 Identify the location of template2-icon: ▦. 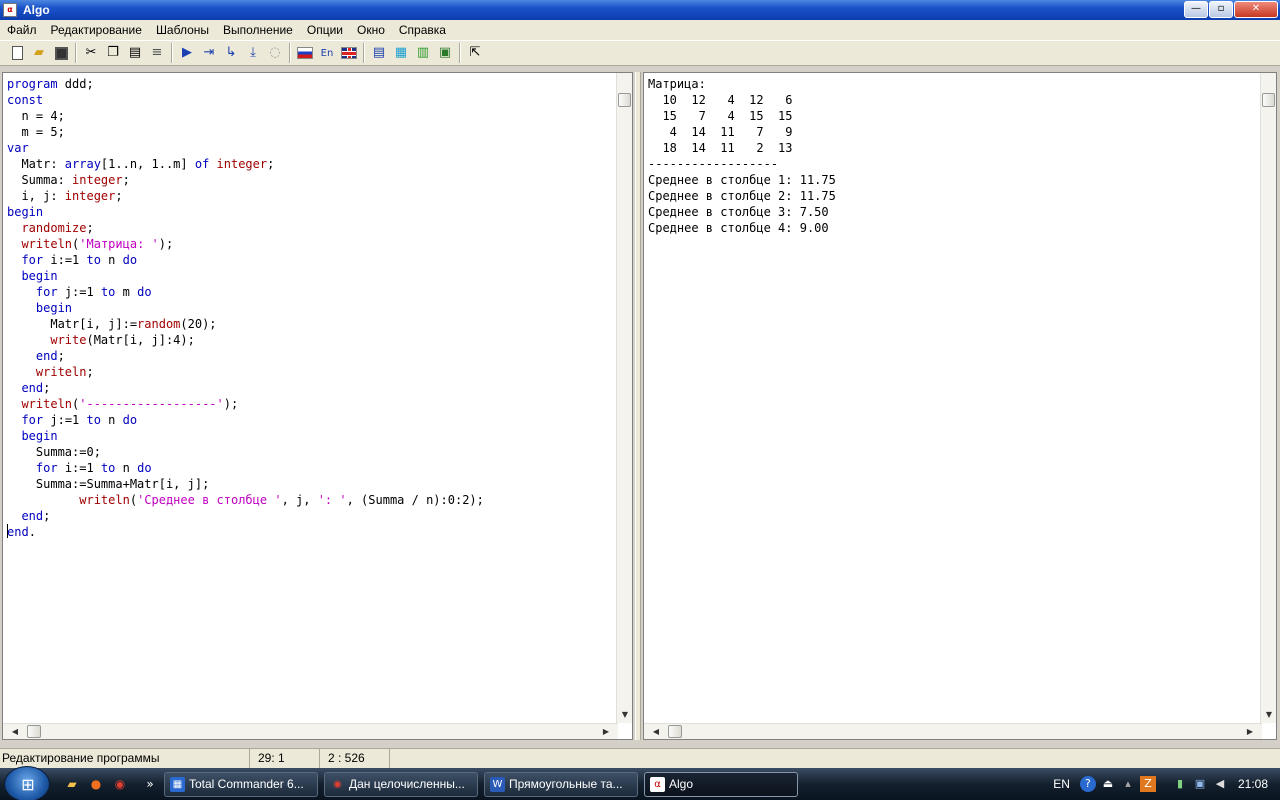
(401, 52).